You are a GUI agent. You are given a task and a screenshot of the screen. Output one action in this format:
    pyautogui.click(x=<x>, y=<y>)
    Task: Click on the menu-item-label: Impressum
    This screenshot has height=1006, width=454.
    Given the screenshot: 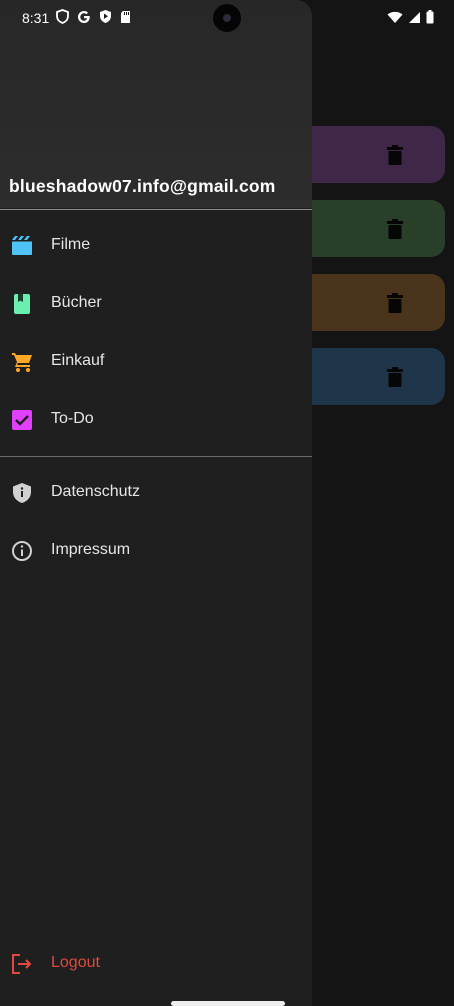 What is the action you would take?
    pyautogui.click(x=91, y=549)
    